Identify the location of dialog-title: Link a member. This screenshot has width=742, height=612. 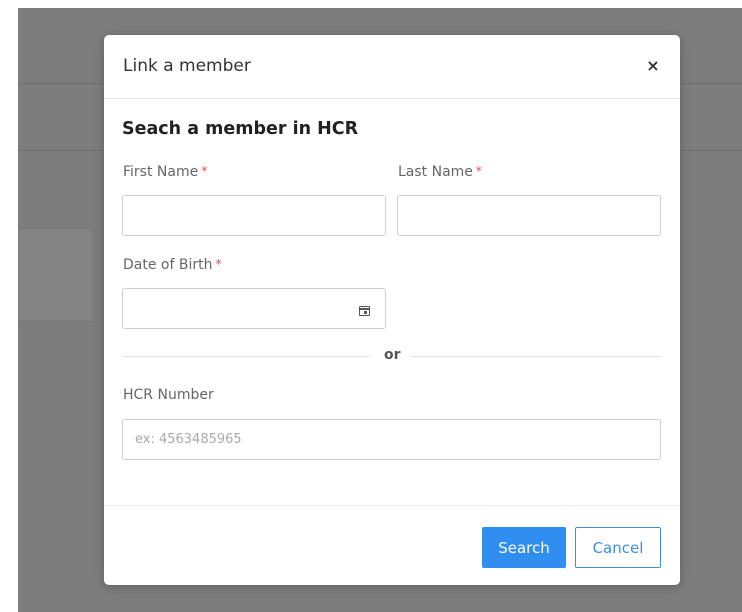
(187, 66).